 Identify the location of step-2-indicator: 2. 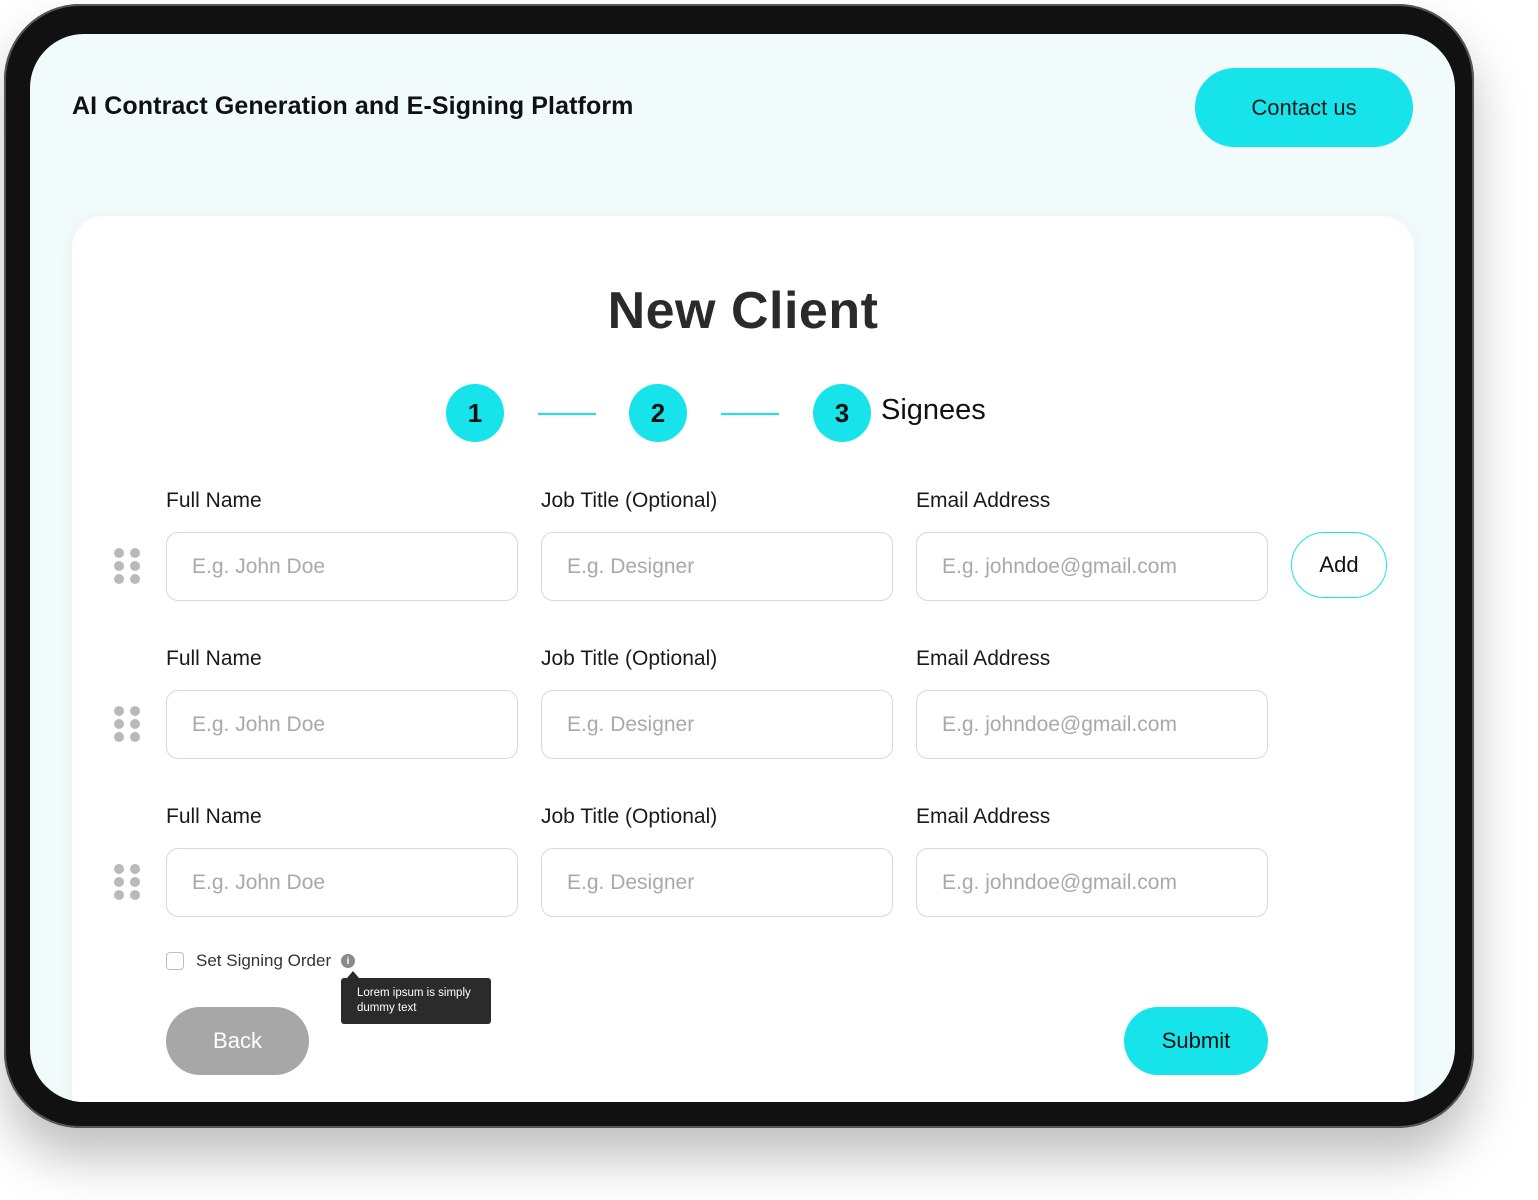
(658, 413).